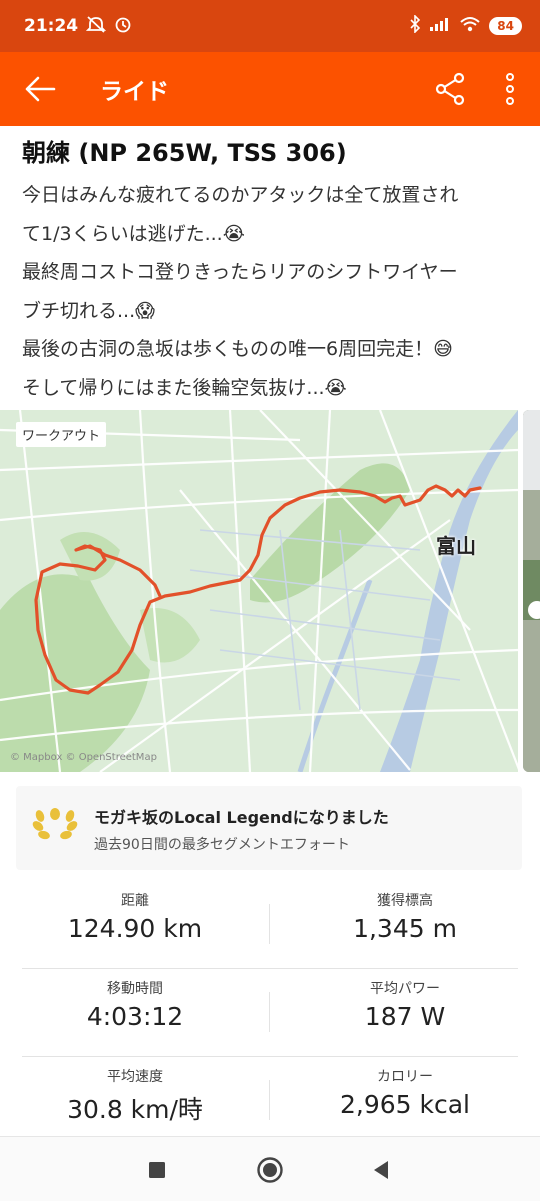  Describe the element at coordinates (133, 233) in the screenshot. I see `description-line: て1/3くらいは逃げた...😭` at that location.